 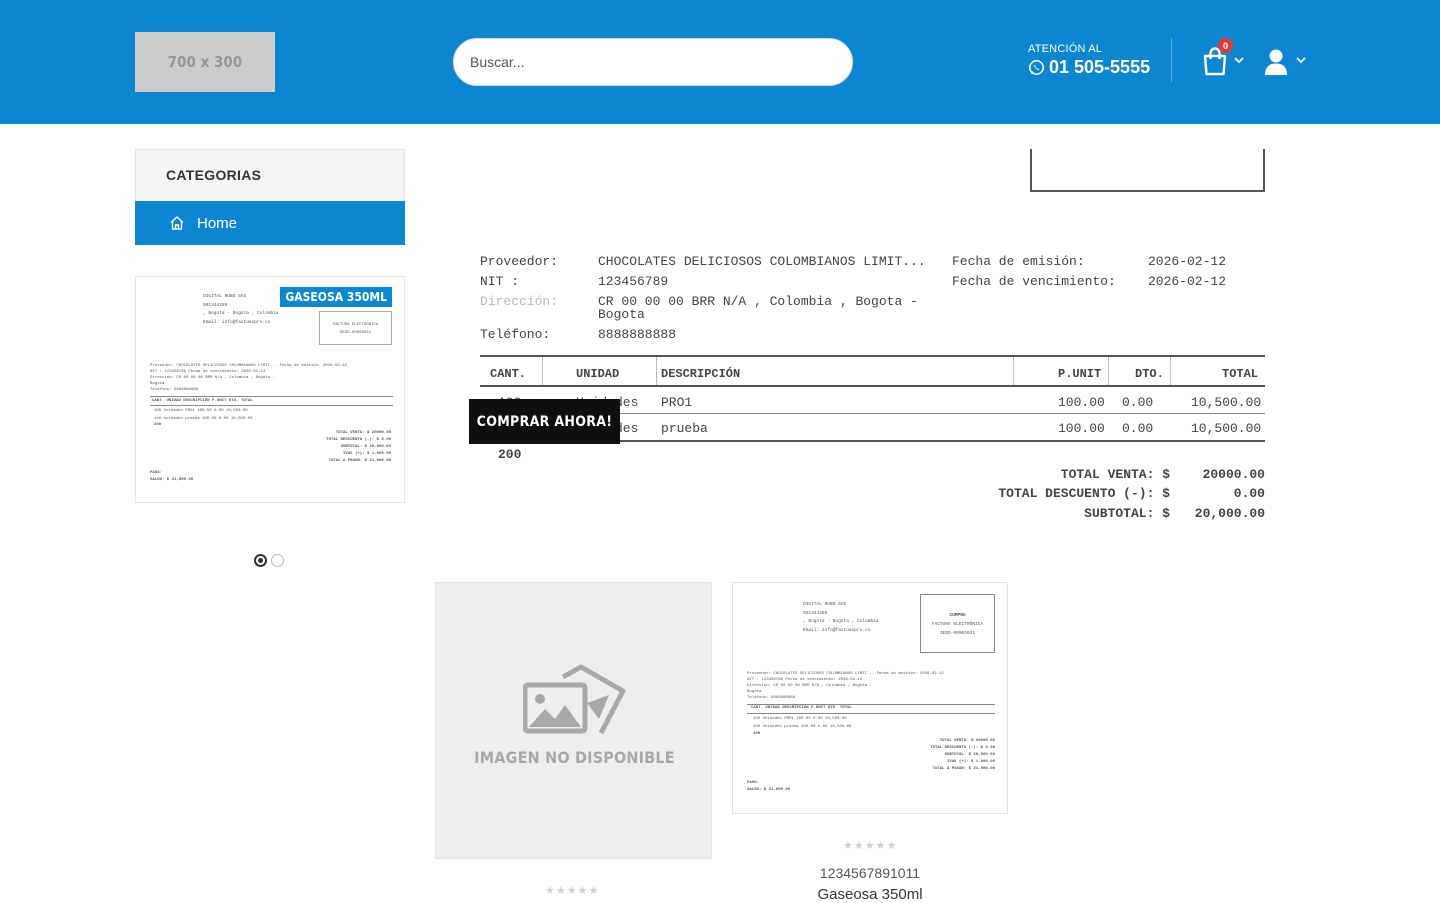 What do you see at coordinates (270, 223) in the screenshot?
I see `sidebar-item-home: Home` at bounding box center [270, 223].